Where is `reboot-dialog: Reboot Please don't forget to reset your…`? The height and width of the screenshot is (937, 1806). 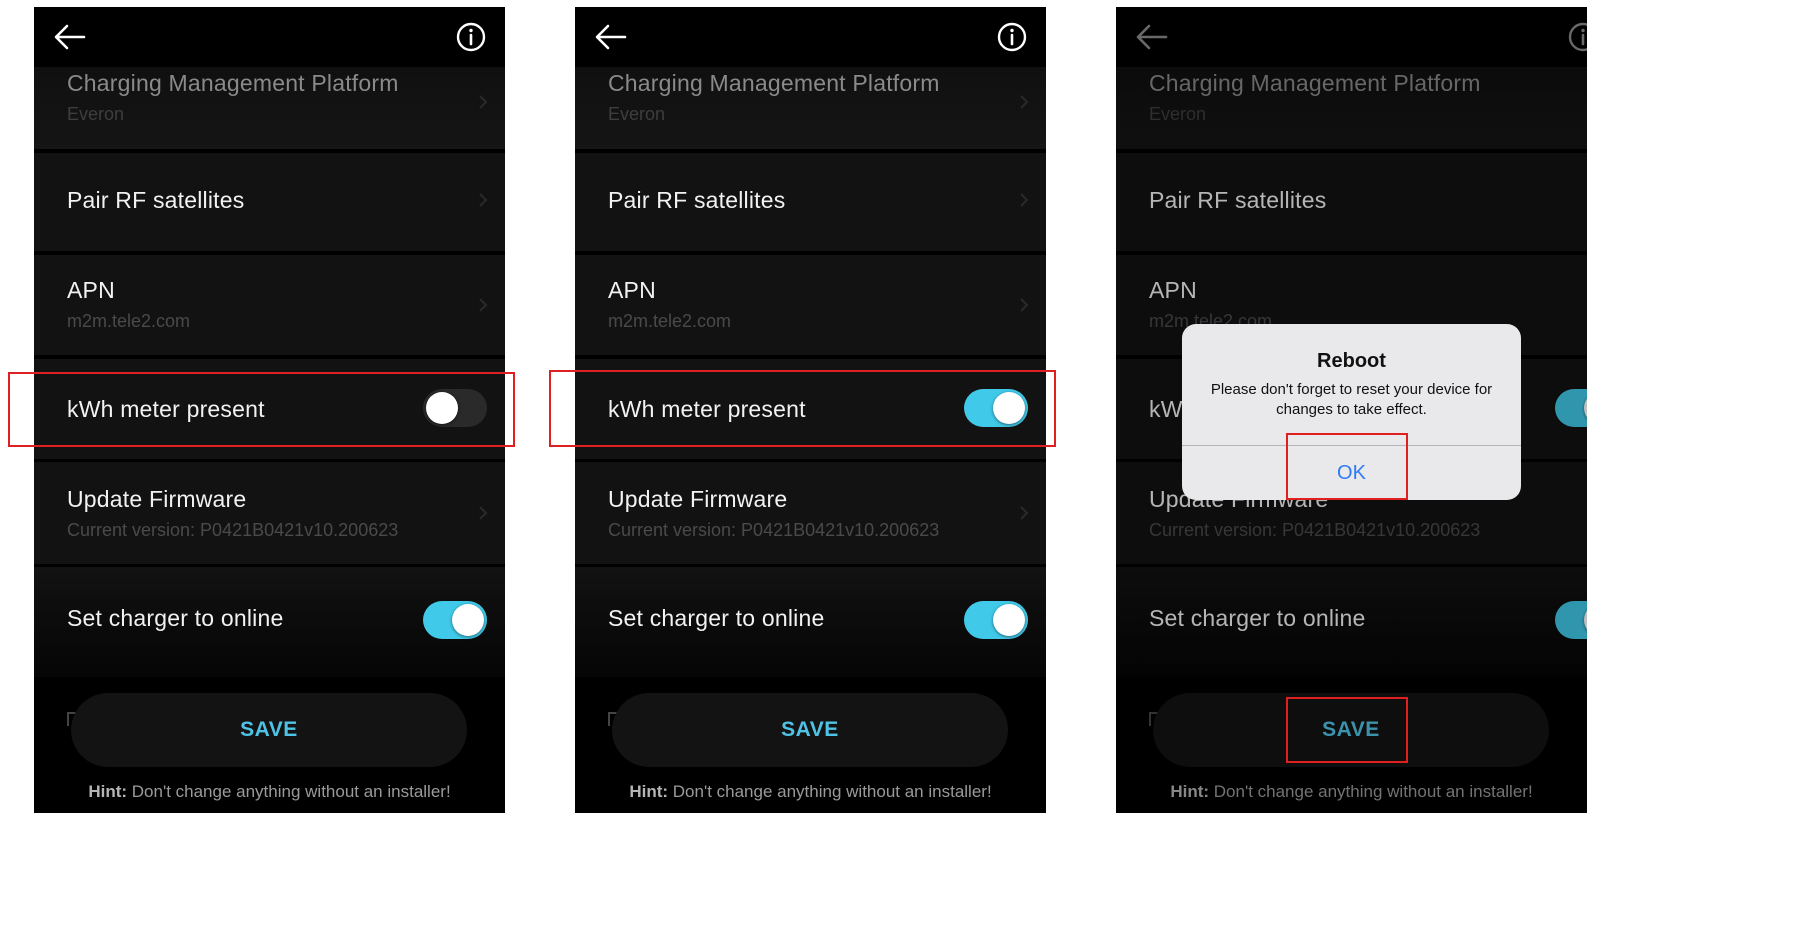
reboot-dialog: Reboot Please don't forget to reset your… is located at coordinates (1351, 412).